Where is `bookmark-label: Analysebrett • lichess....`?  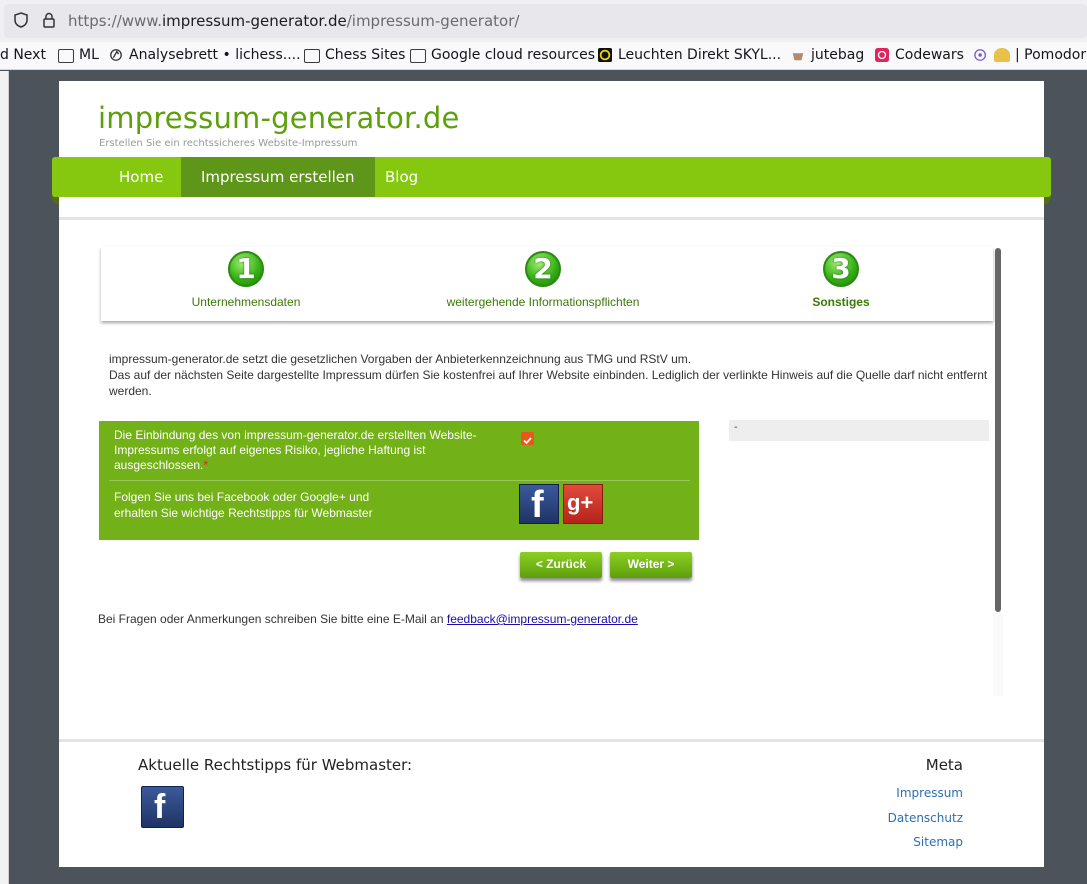 bookmark-label: Analysebrett • lichess.... is located at coordinates (215, 55).